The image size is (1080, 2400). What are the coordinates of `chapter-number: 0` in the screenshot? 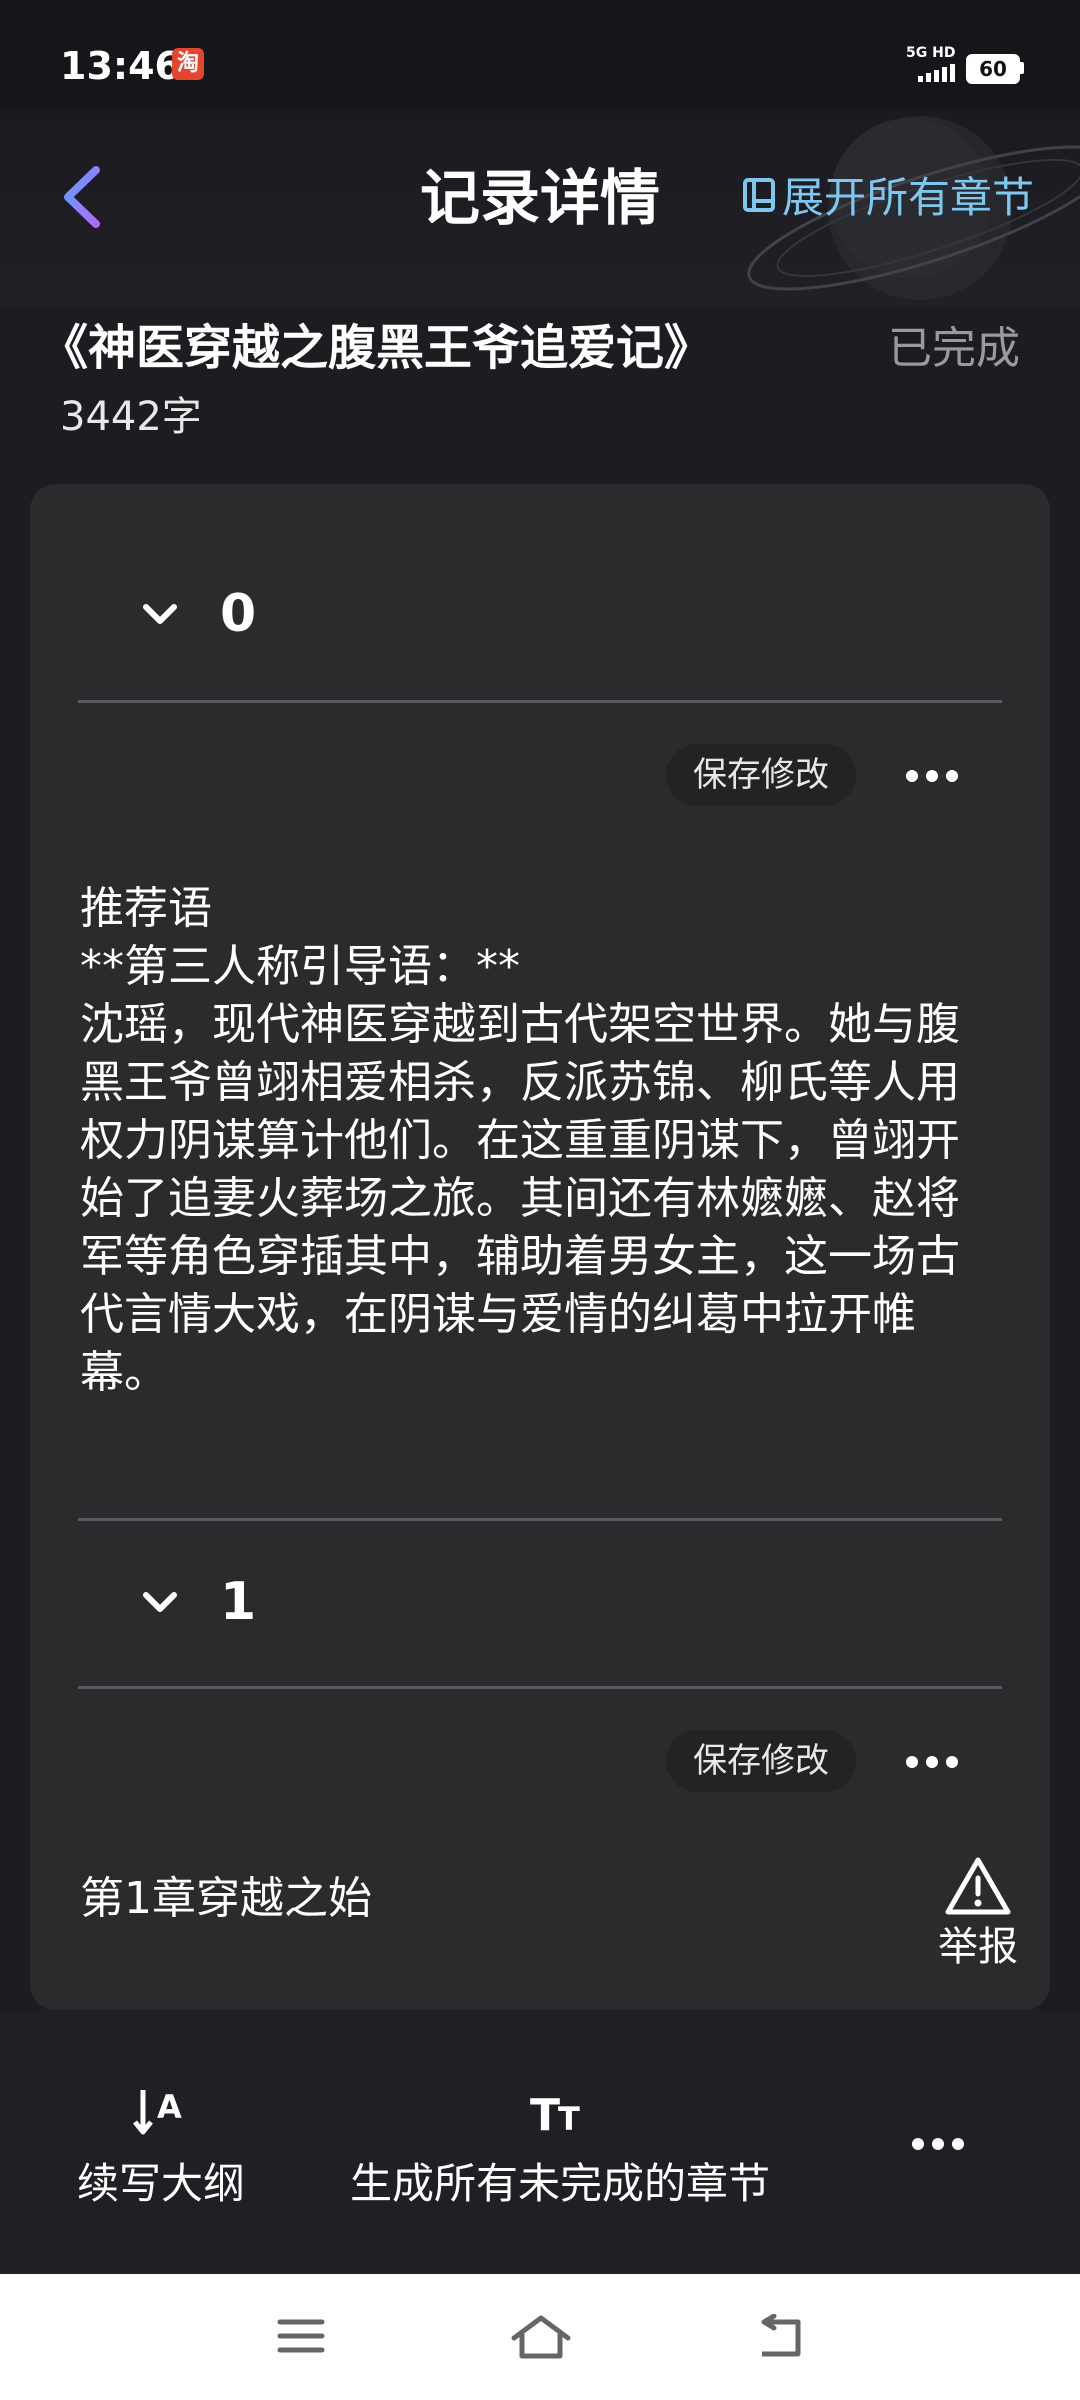 It's located at (238, 614).